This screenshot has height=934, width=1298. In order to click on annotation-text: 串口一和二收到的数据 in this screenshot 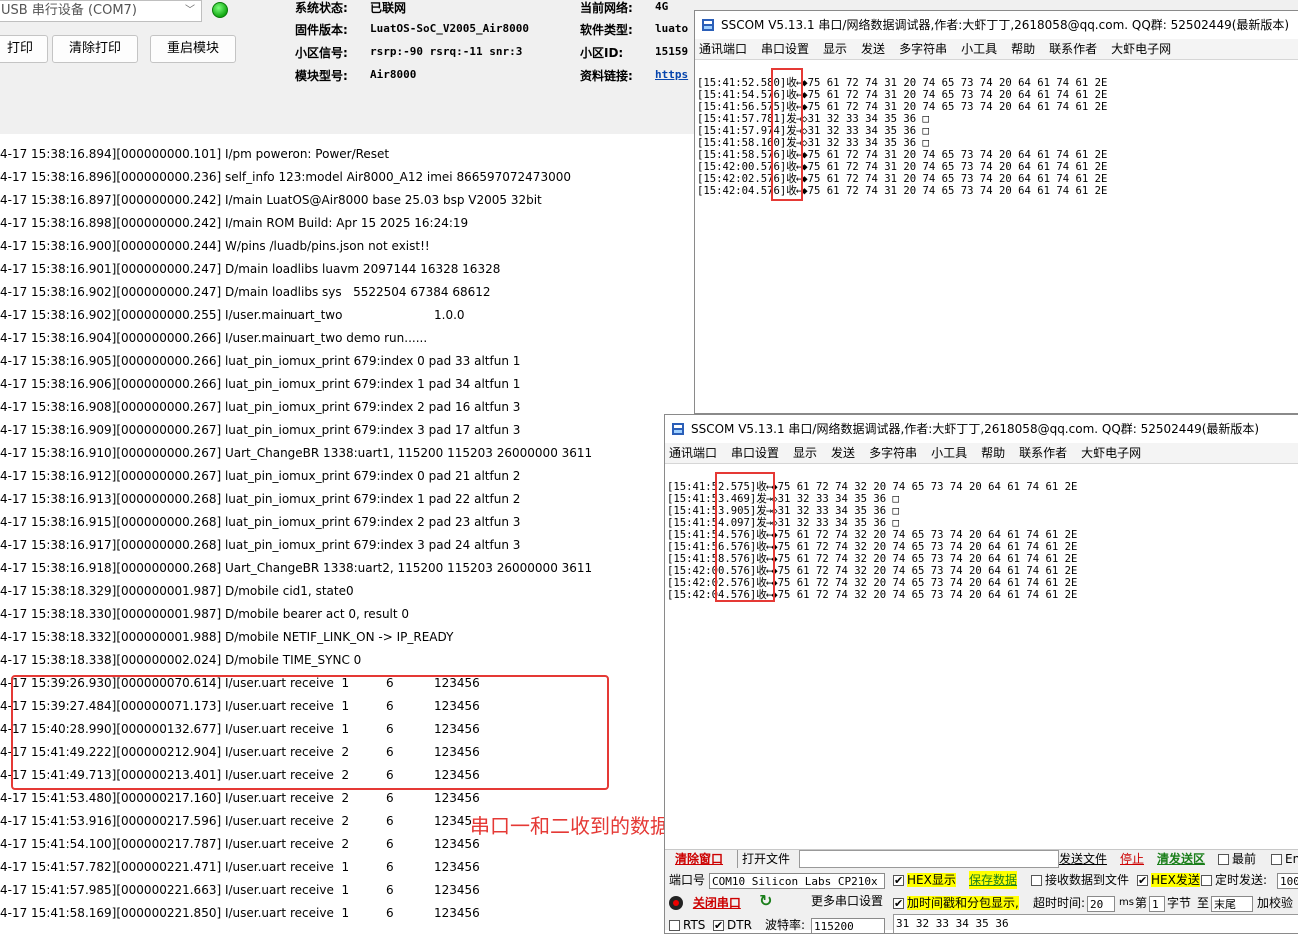, I will do `click(570, 826)`.